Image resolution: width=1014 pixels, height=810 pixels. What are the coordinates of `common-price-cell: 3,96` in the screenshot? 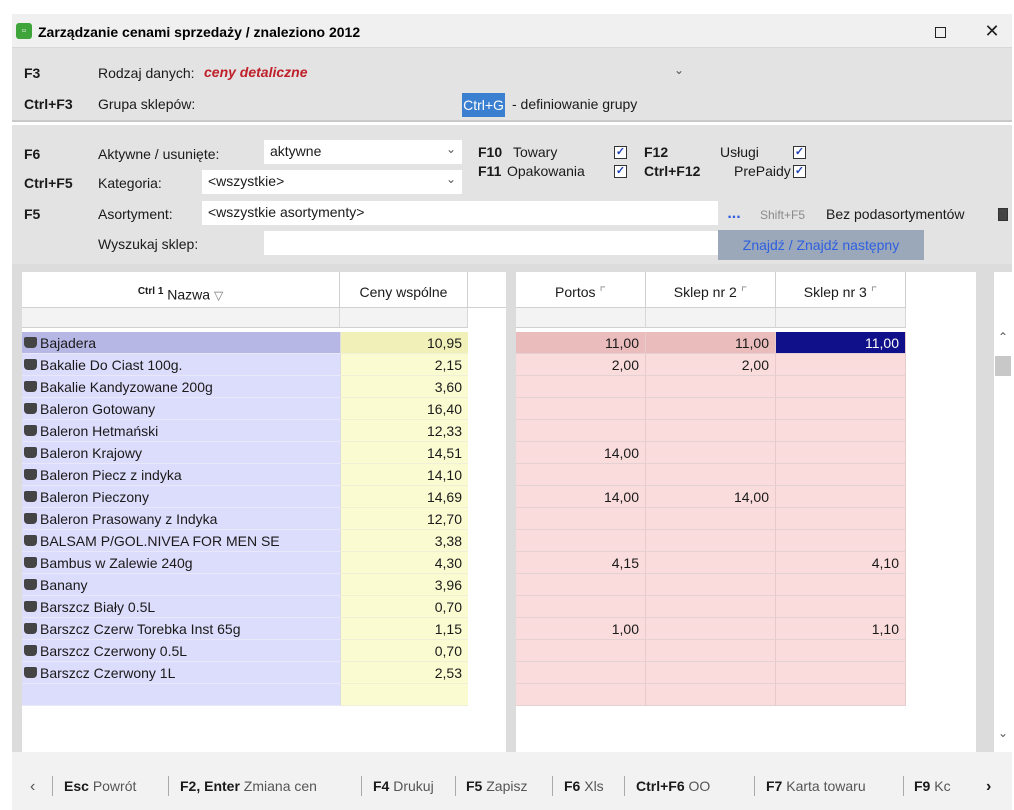 It's located at (404, 585).